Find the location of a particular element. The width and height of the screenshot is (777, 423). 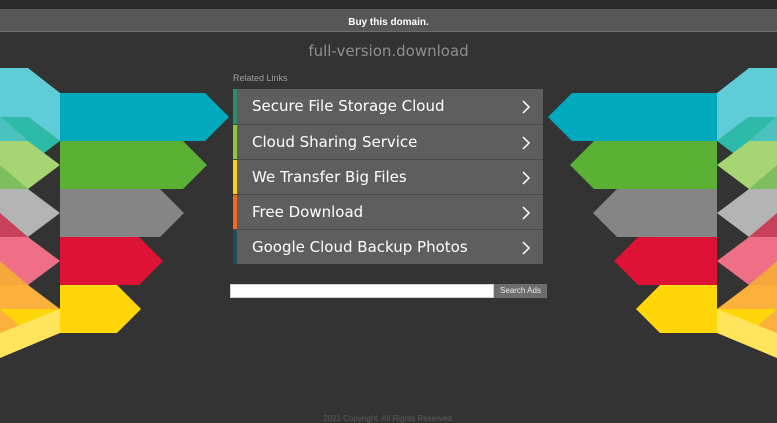

related-link-cloud-sharing-service: Cloud Sharing Service is located at coordinates (388, 141).